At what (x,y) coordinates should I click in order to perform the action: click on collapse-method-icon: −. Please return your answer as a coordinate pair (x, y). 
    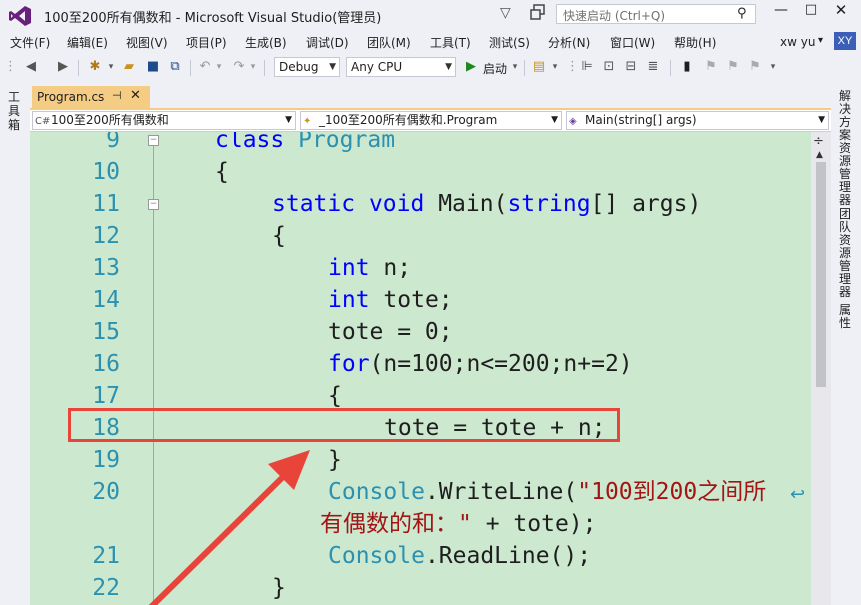
    Looking at the image, I should click on (153, 204).